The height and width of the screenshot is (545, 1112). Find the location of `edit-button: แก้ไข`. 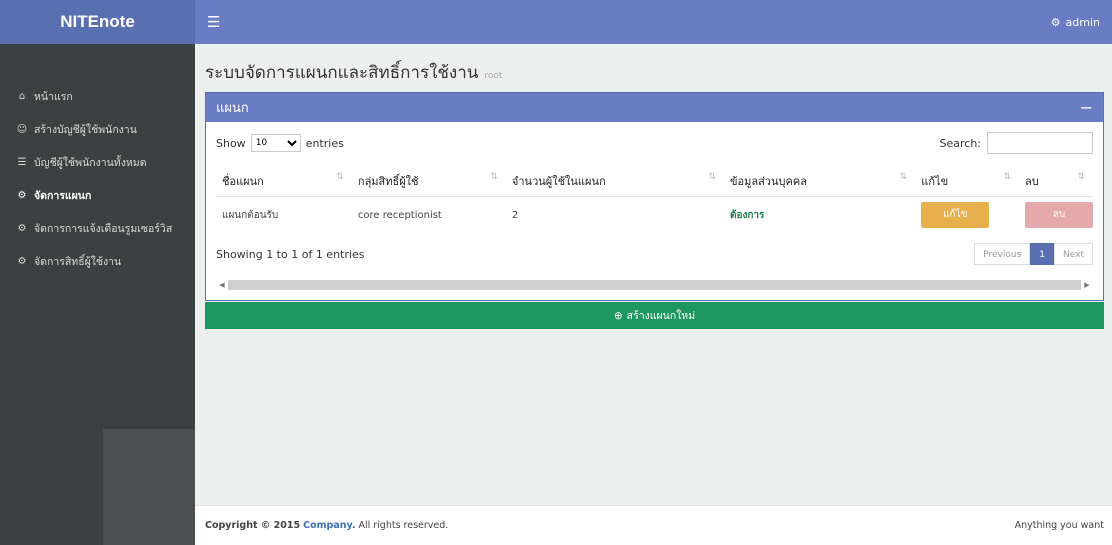

edit-button: แก้ไข is located at coordinates (955, 215).